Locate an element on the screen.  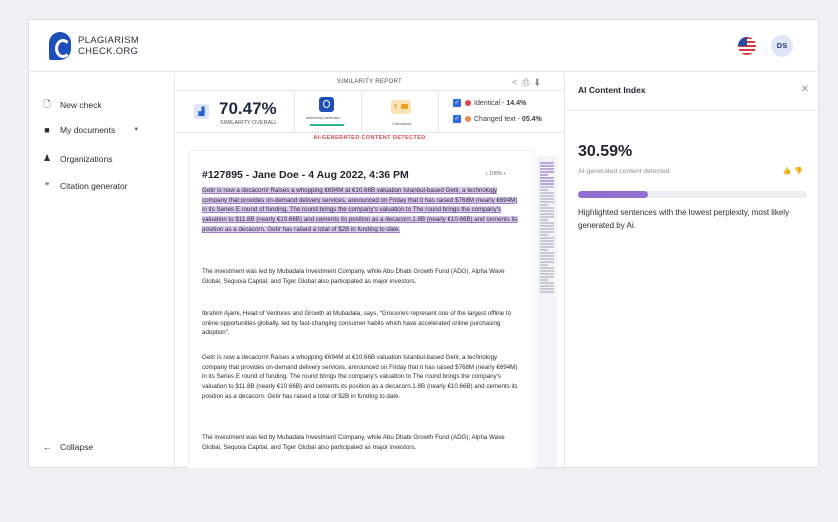
us-flag-icon is located at coordinates (747, 46).